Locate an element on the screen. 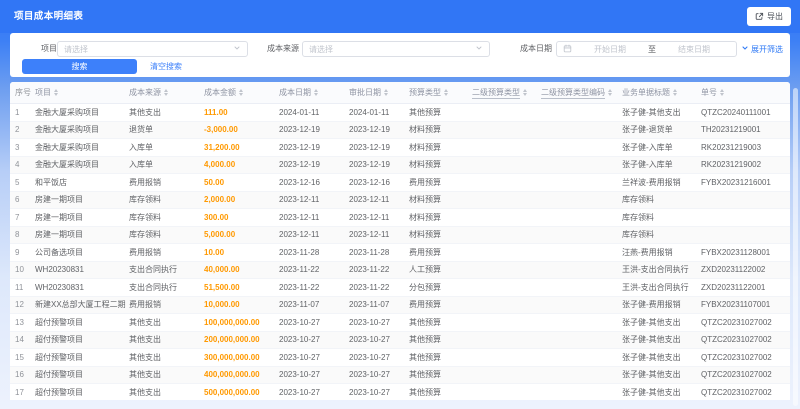 The height and width of the screenshot is (409, 800). table-cell-cost_amount: 400,000,000.00 is located at coordinates (232, 375).